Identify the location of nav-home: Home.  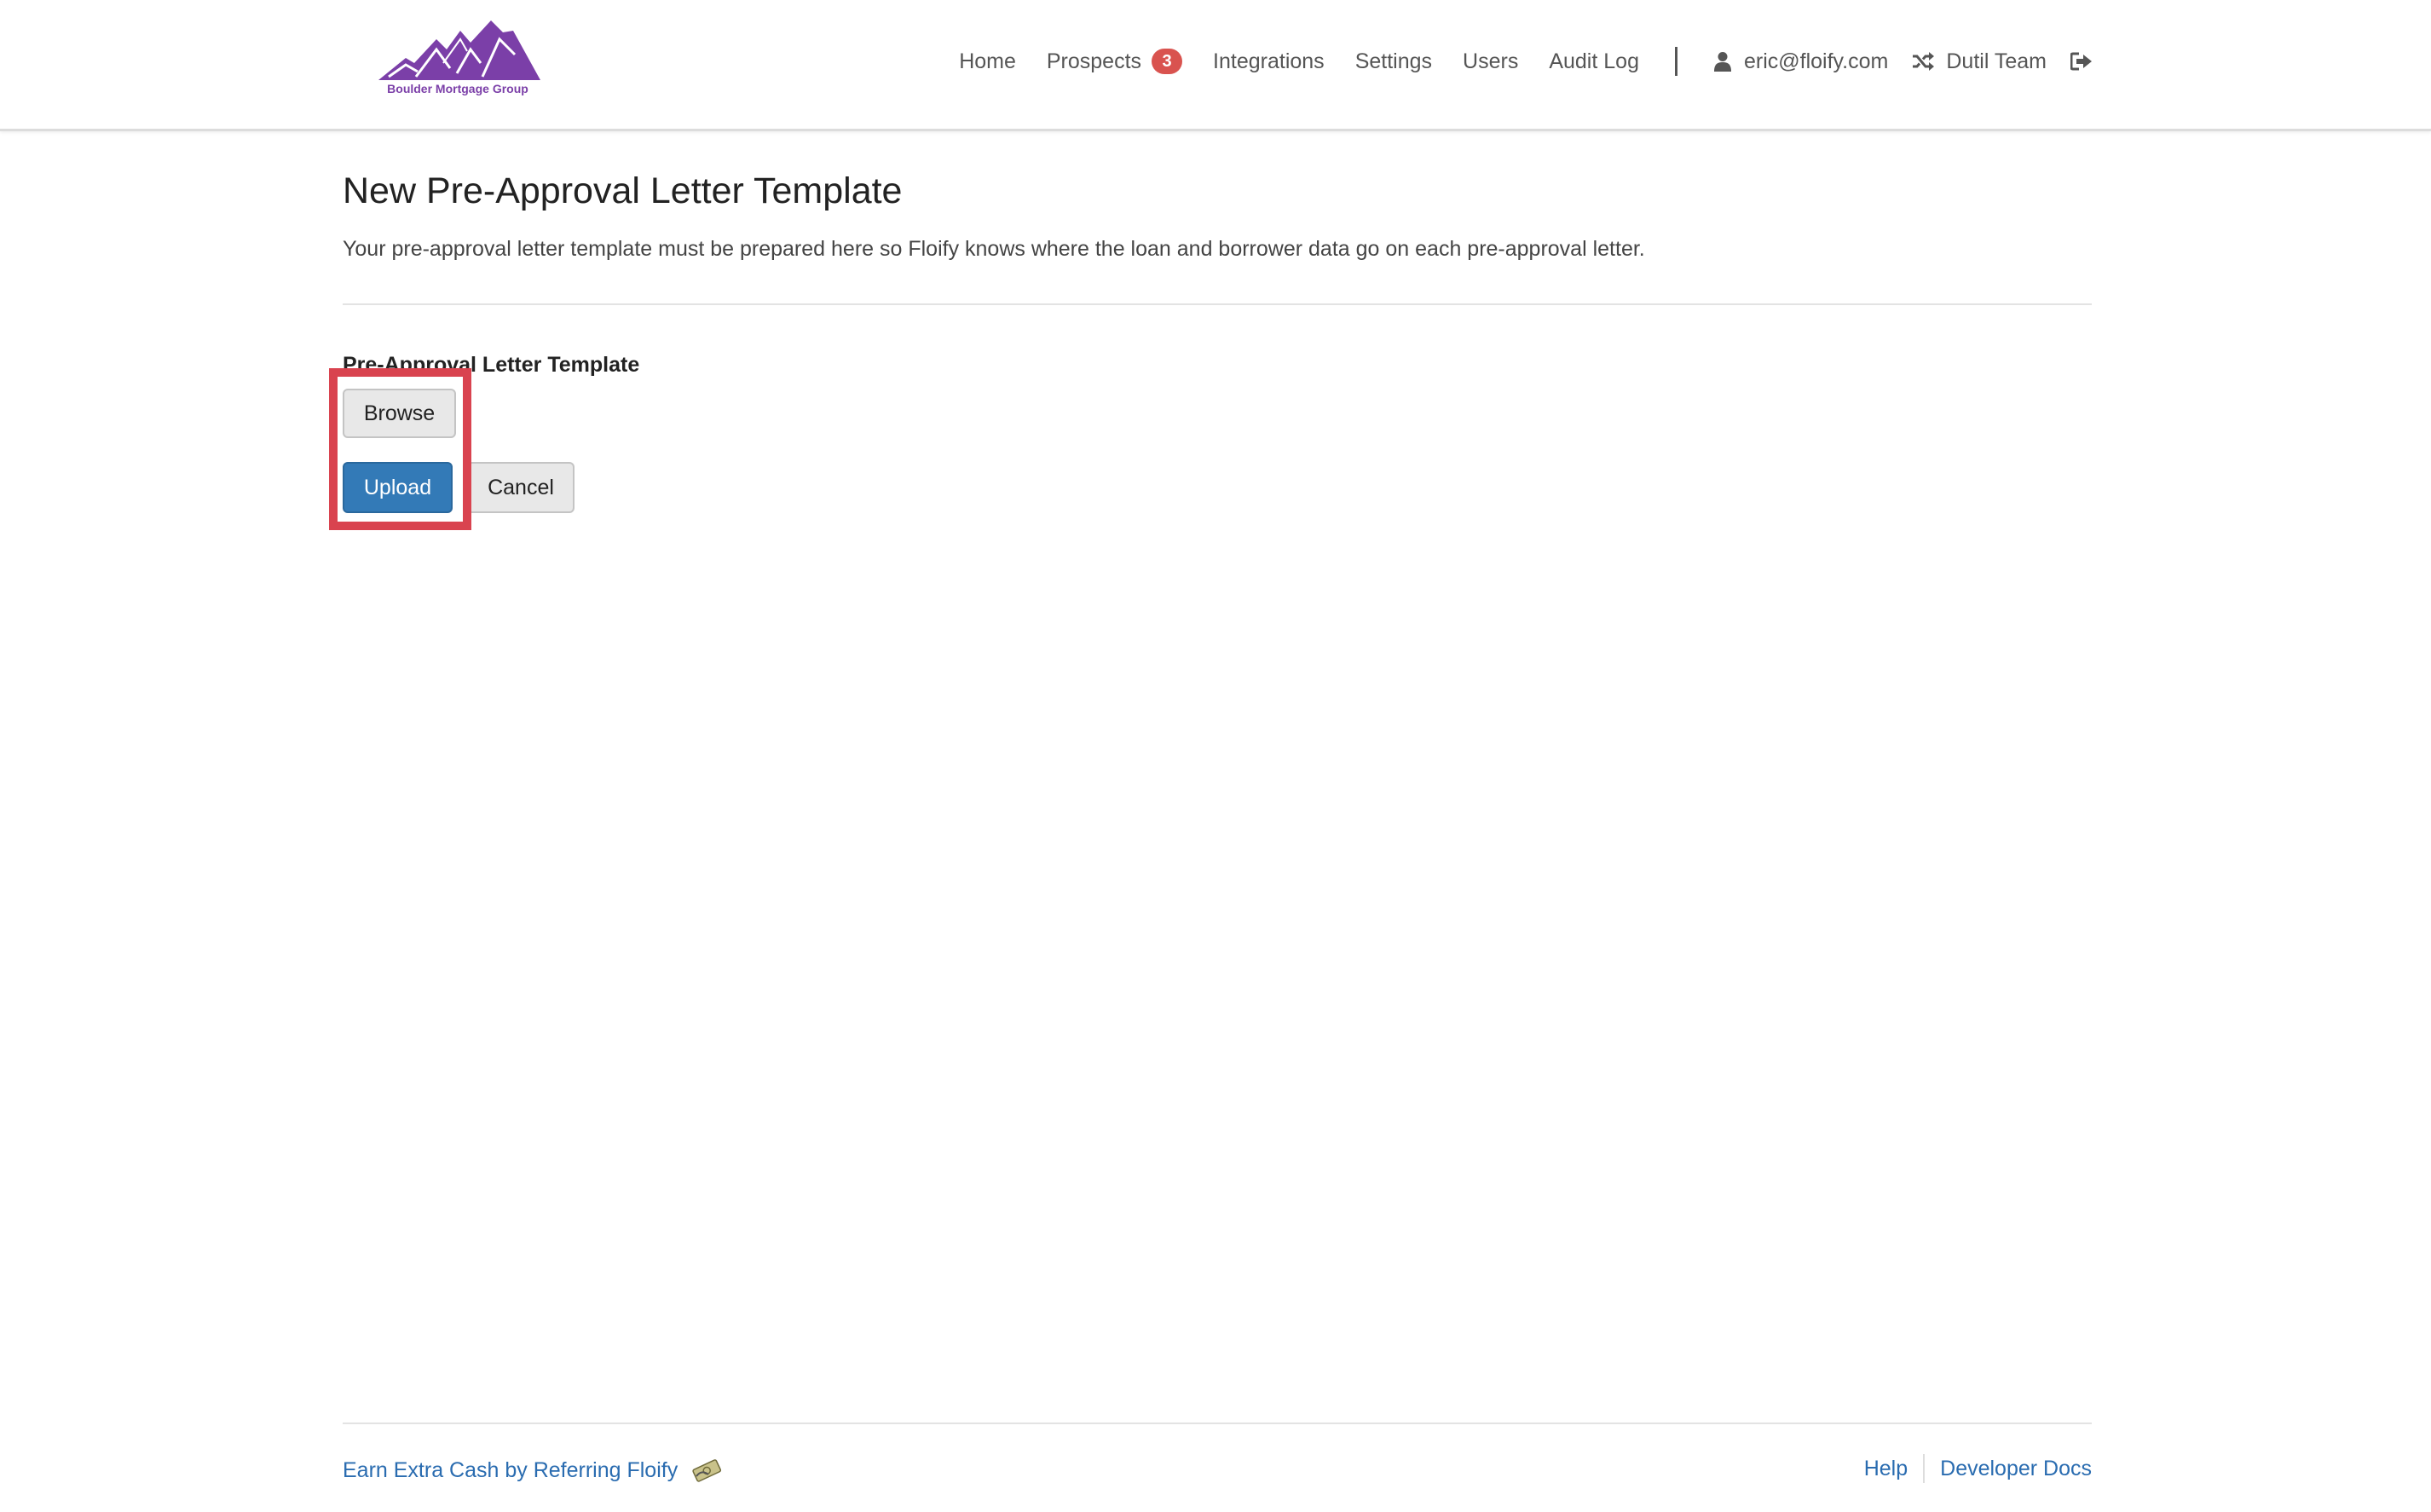
(987, 61).